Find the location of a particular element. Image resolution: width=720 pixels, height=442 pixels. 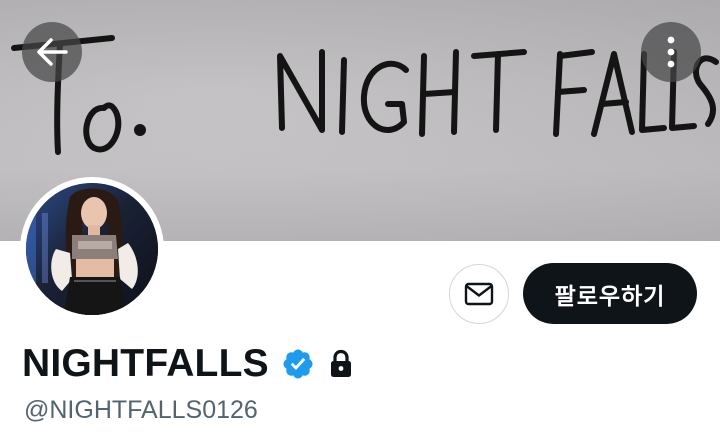

avatar-photo is located at coordinates (92, 249).